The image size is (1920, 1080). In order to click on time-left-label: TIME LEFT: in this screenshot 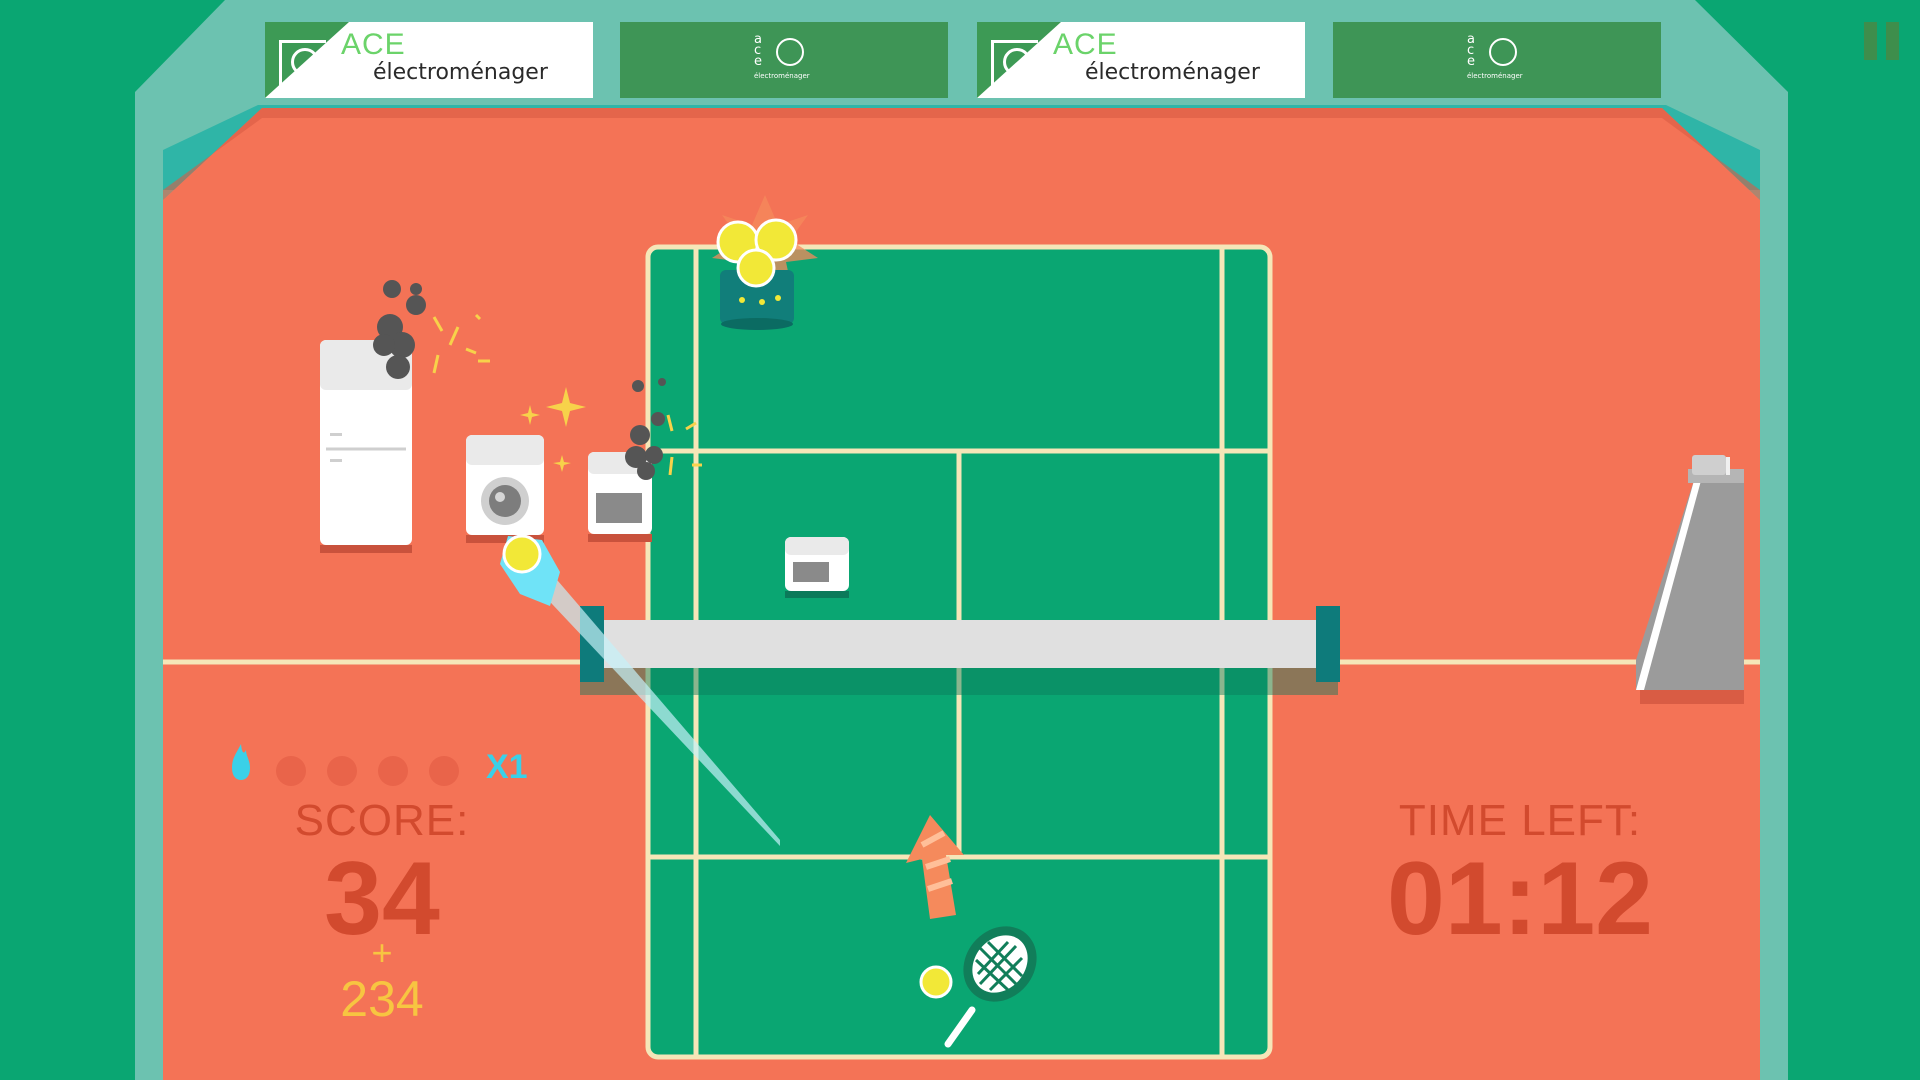, I will do `click(1520, 820)`.